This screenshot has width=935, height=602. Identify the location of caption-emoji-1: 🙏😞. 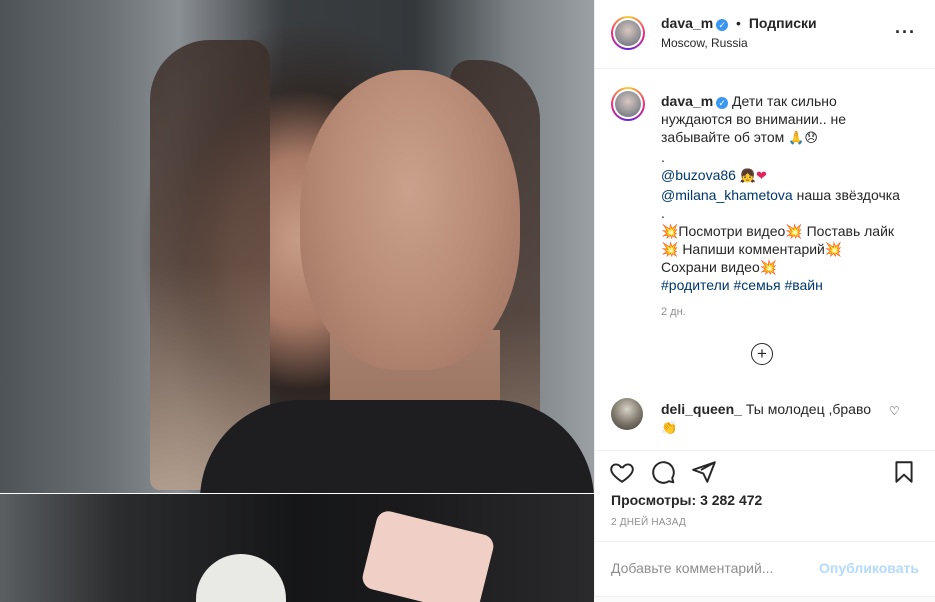
(803, 138).